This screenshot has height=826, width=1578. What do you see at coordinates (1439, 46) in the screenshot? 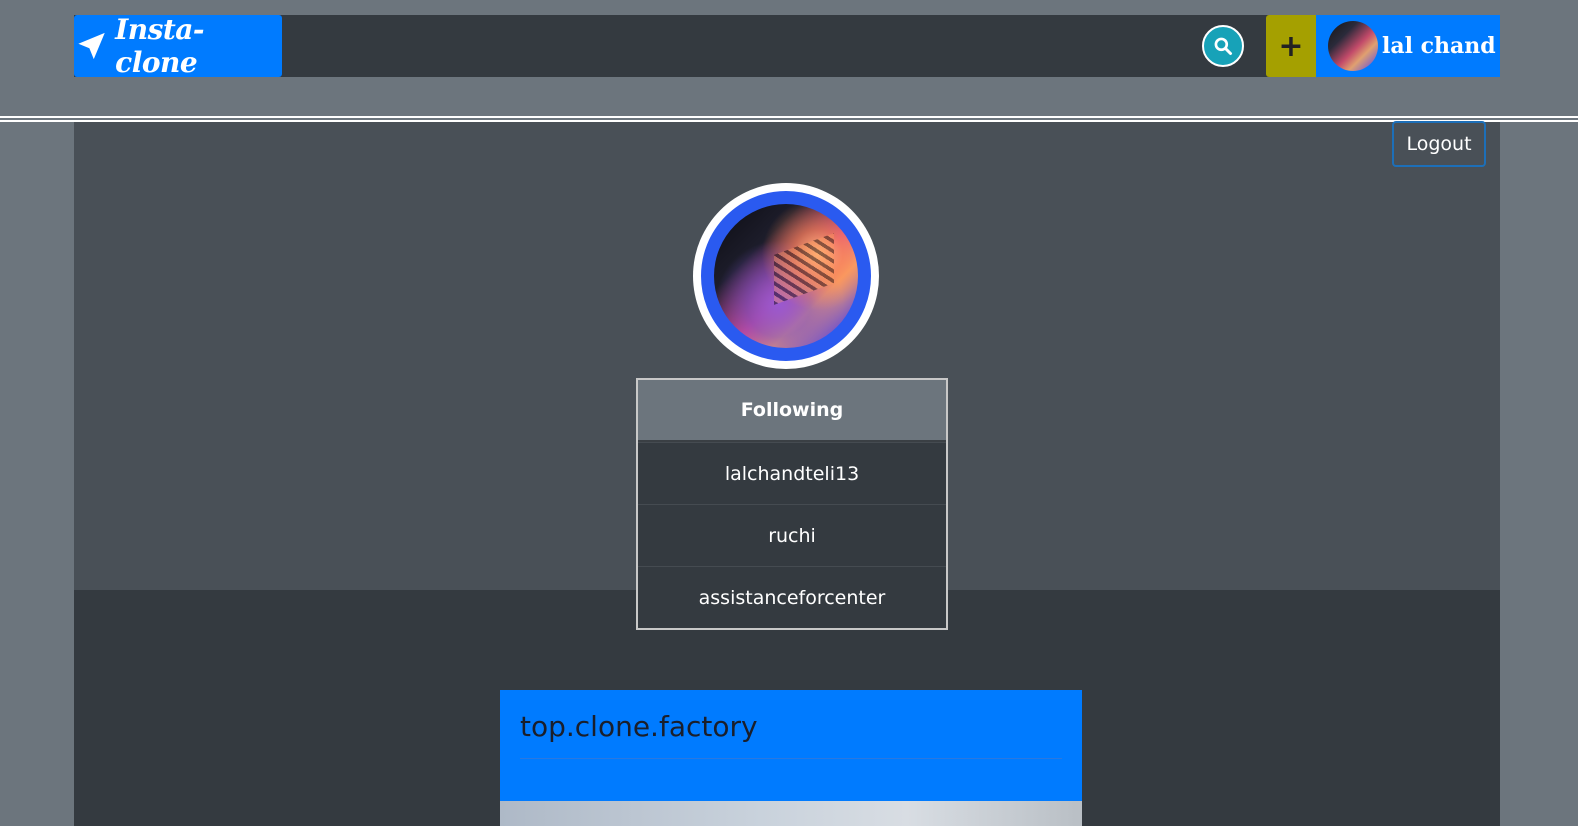
I see `user-name: lal chand` at bounding box center [1439, 46].